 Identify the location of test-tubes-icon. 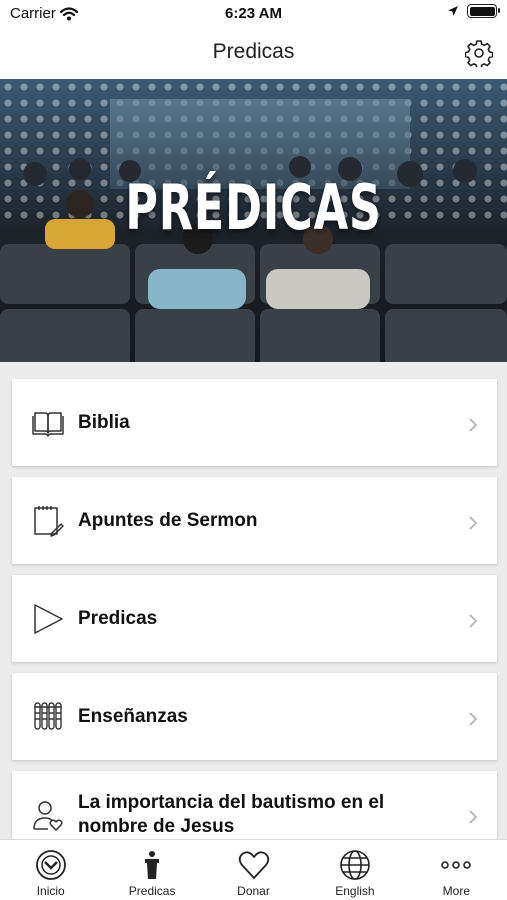
(48, 716).